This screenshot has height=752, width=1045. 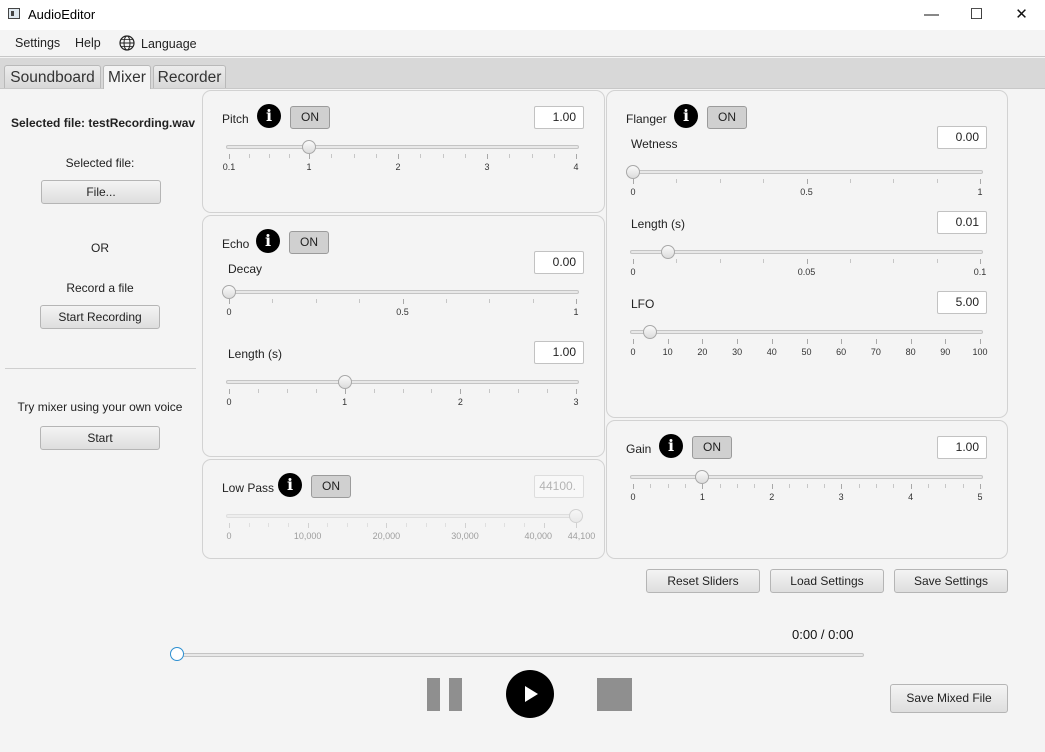 I want to click on seek-thumb, so click(x=177, y=654).